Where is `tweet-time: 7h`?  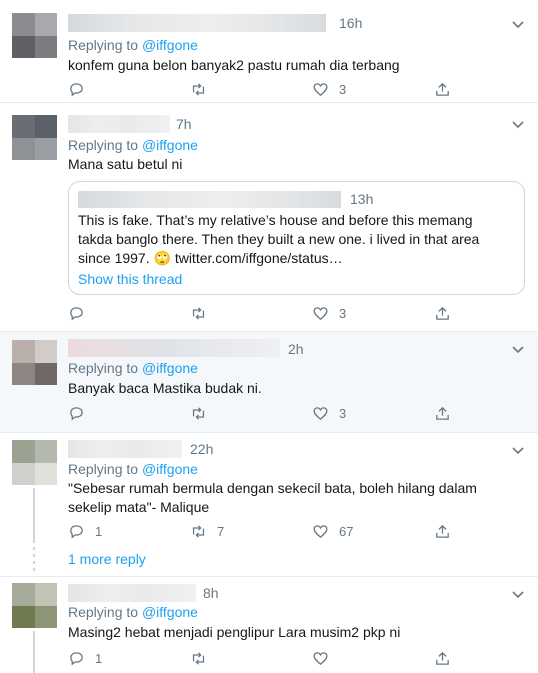 tweet-time: 7h is located at coordinates (184, 124).